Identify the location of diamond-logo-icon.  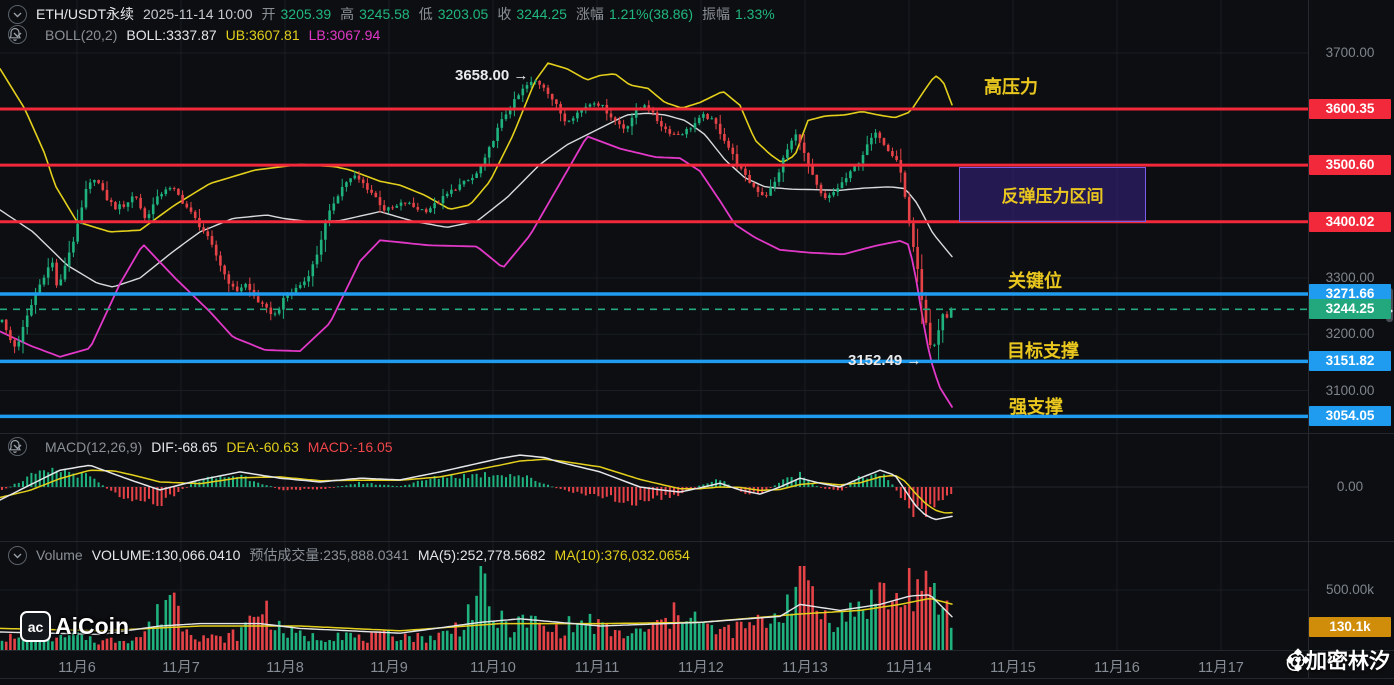
(1297, 660).